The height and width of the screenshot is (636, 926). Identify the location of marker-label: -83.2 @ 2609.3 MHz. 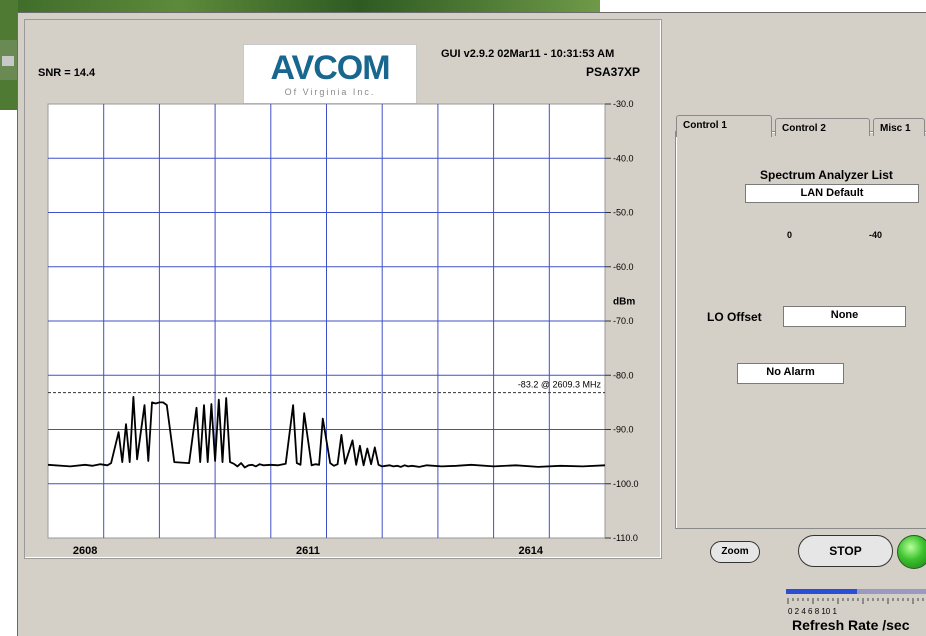
(560, 385).